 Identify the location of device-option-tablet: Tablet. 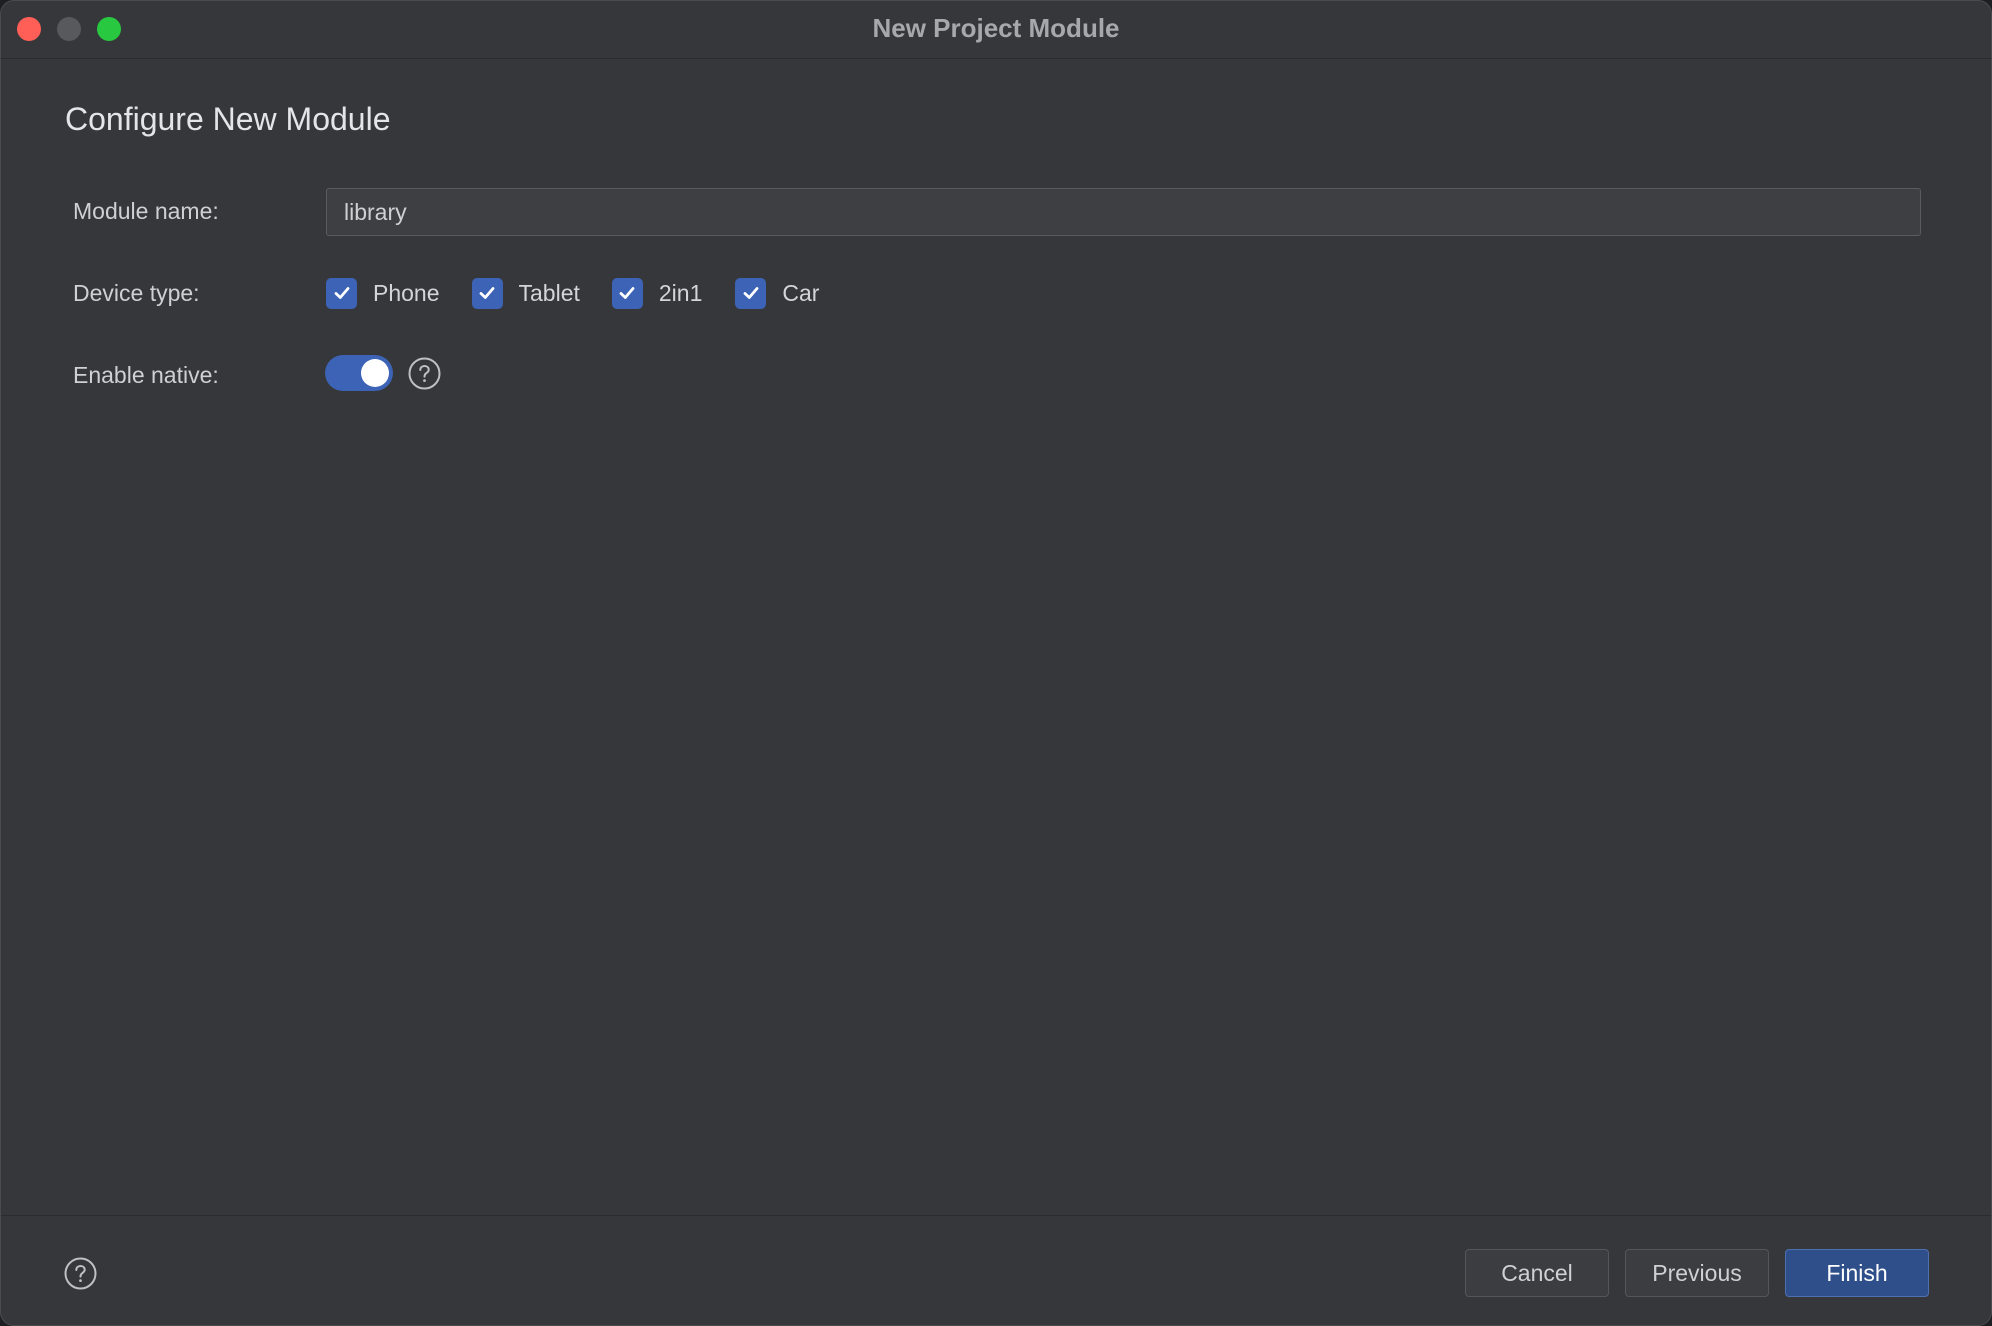
(525, 293).